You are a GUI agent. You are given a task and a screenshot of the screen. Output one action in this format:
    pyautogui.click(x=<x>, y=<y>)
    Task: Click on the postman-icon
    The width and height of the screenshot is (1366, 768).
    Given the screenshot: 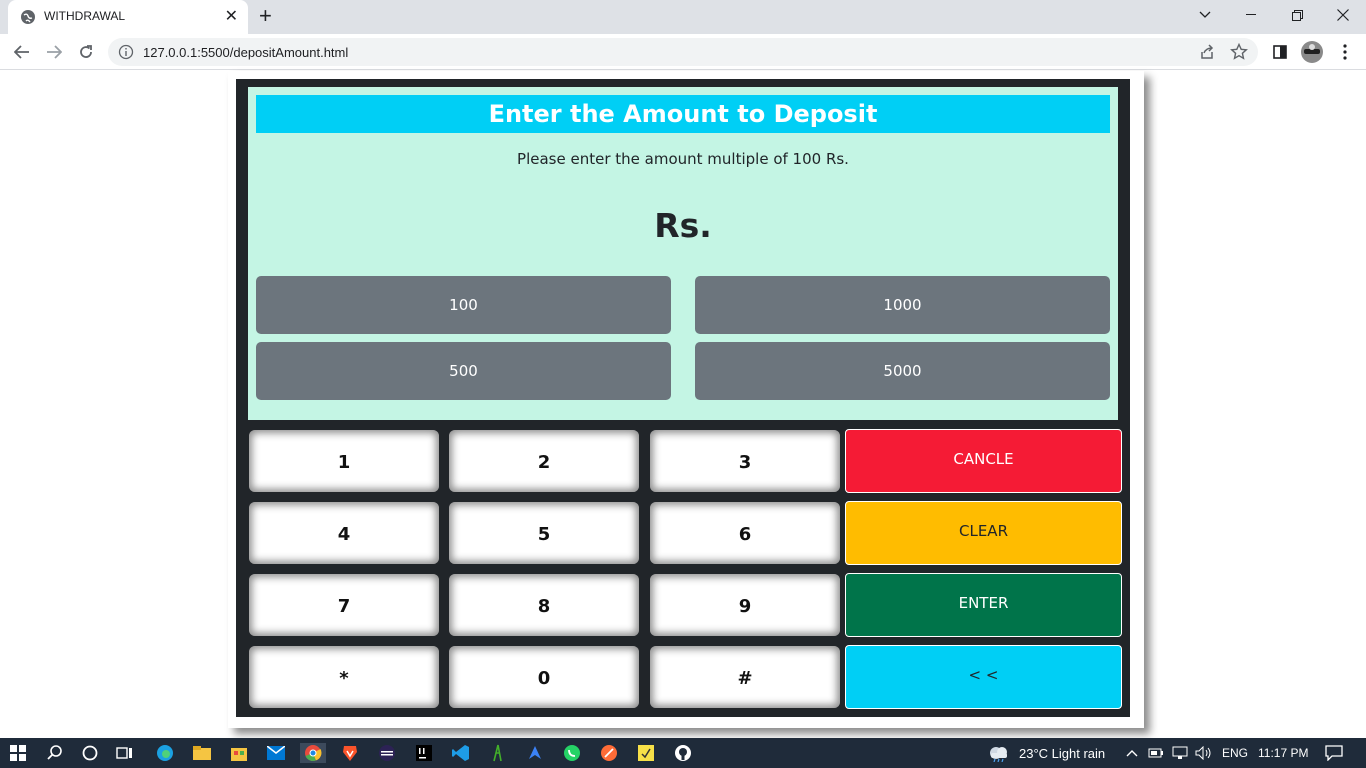 What is the action you would take?
    pyautogui.click(x=609, y=753)
    